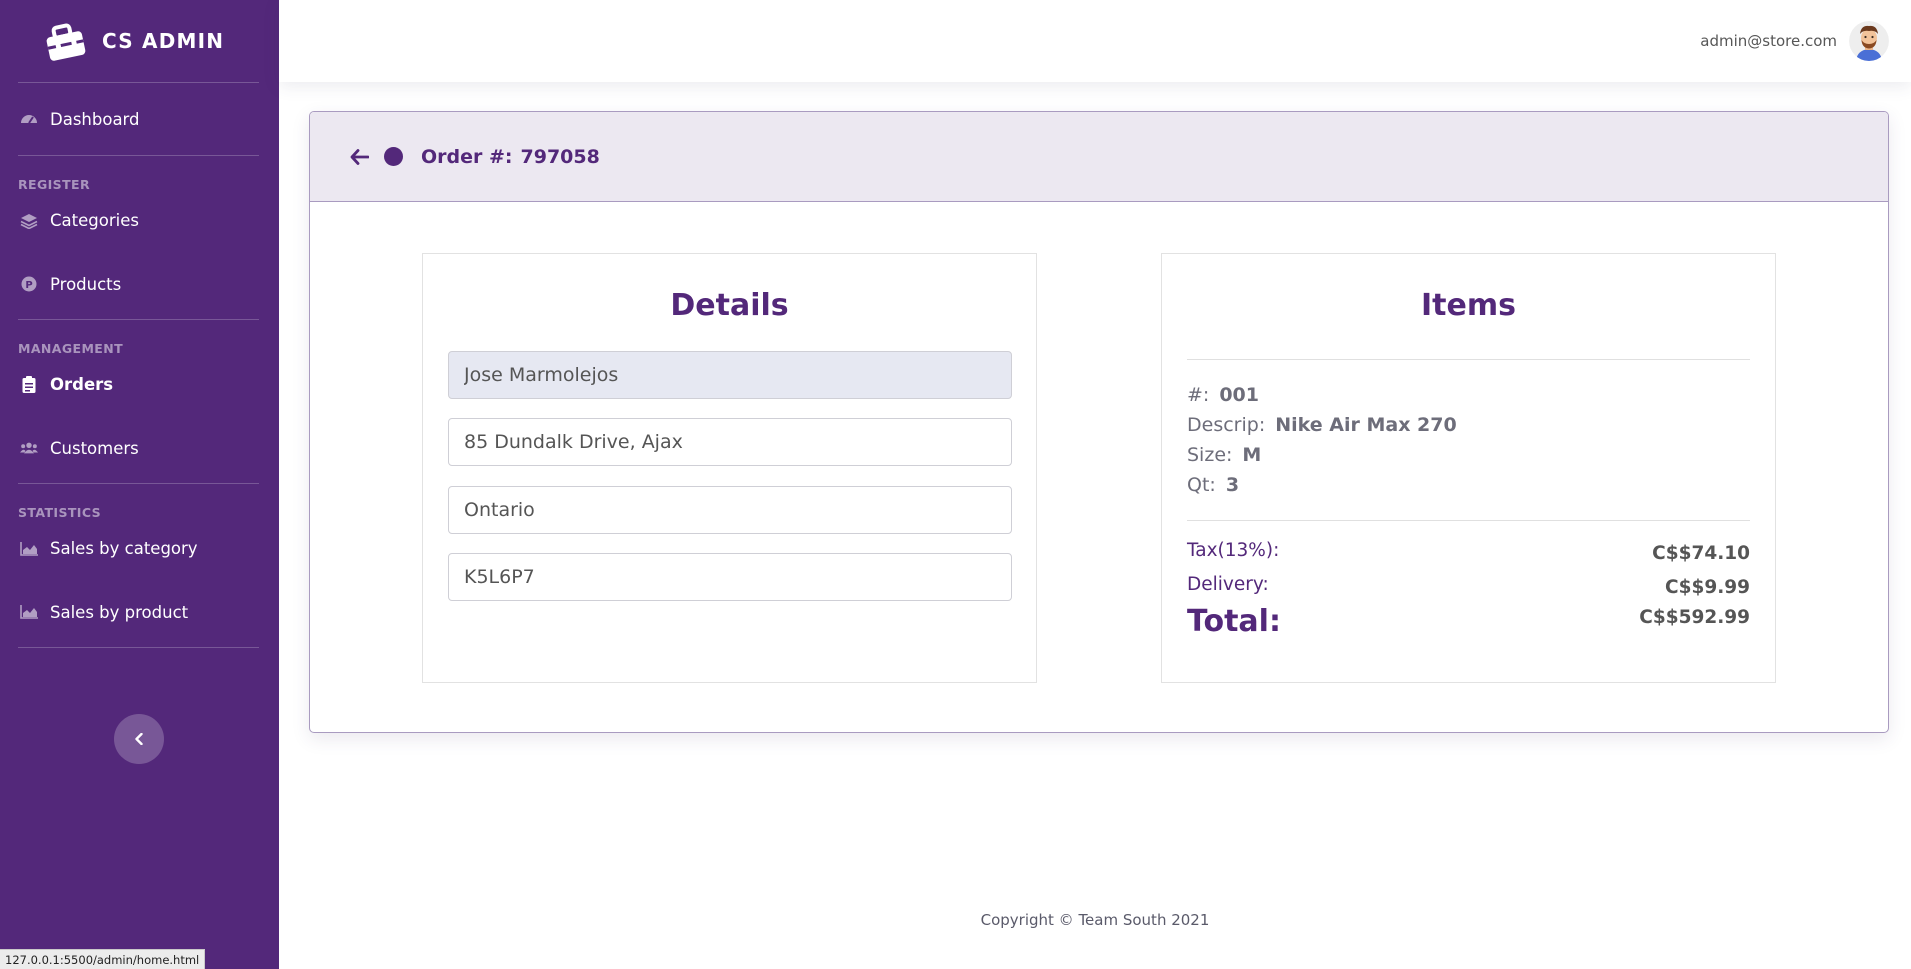 This screenshot has width=1911, height=969. What do you see at coordinates (729, 305) in the screenshot?
I see `details-title: Details` at bounding box center [729, 305].